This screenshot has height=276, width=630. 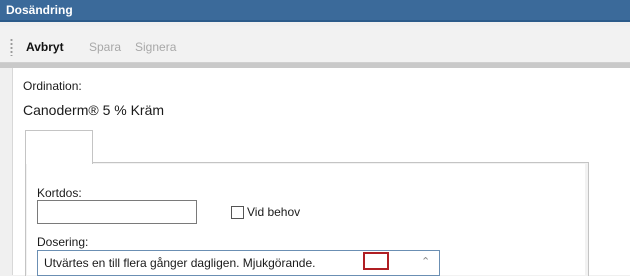 I want to click on toolbar-grip-icon, so click(x=11, y=47).